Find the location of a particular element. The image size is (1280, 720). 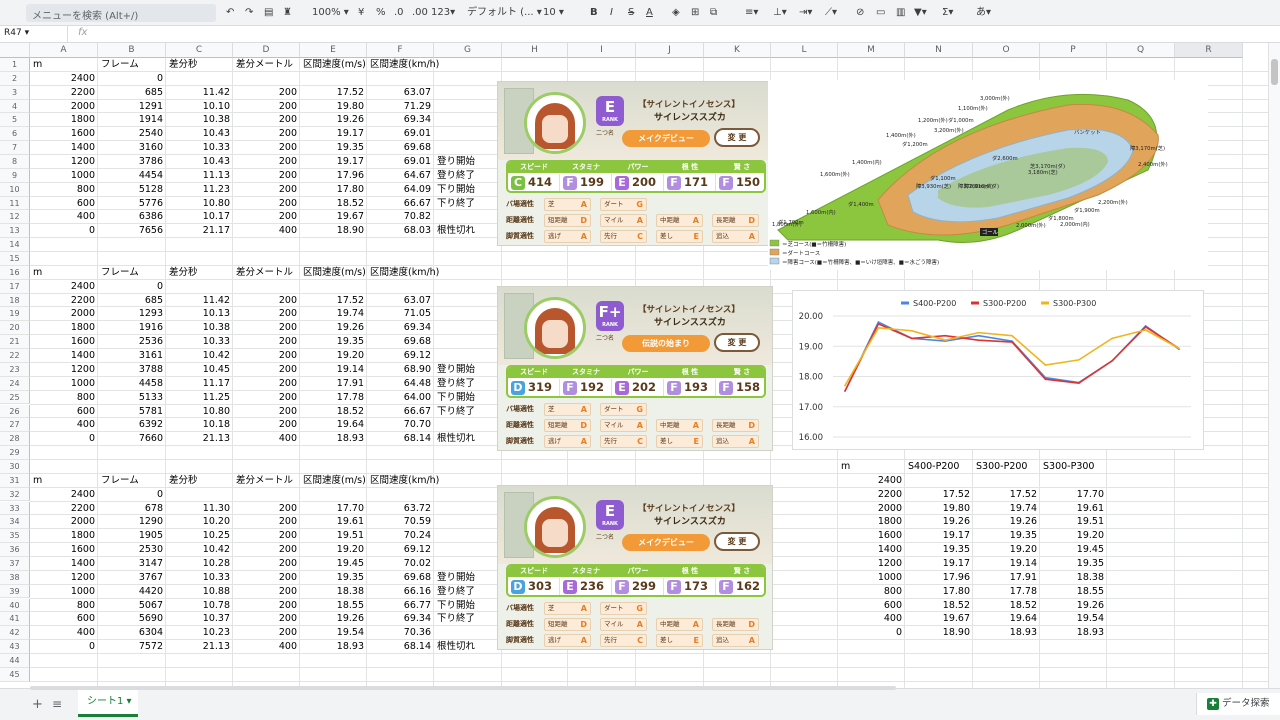

cell: フレーム is located at coordinates (132, 65).